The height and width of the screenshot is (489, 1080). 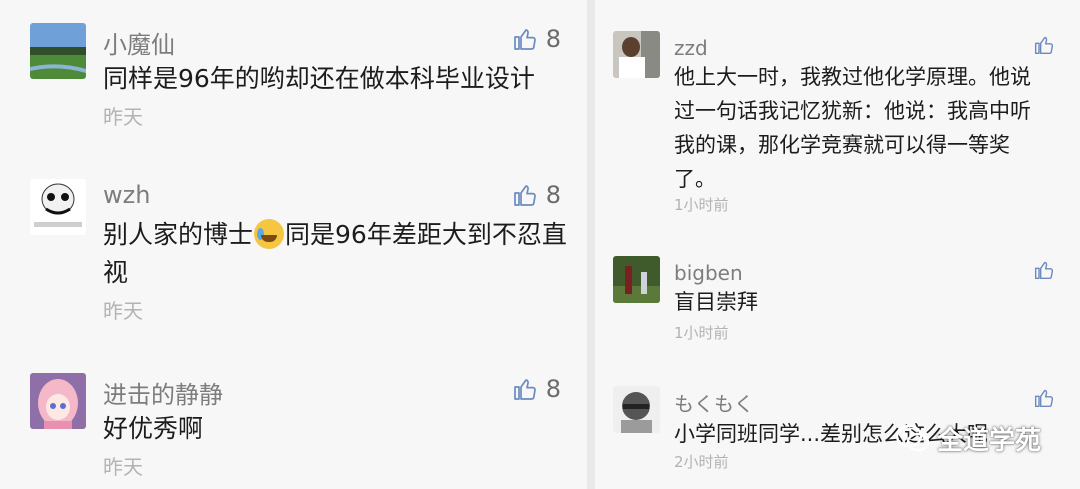 I want to click on comment-text: 盲目崇拜, so click(x=716, y=302).